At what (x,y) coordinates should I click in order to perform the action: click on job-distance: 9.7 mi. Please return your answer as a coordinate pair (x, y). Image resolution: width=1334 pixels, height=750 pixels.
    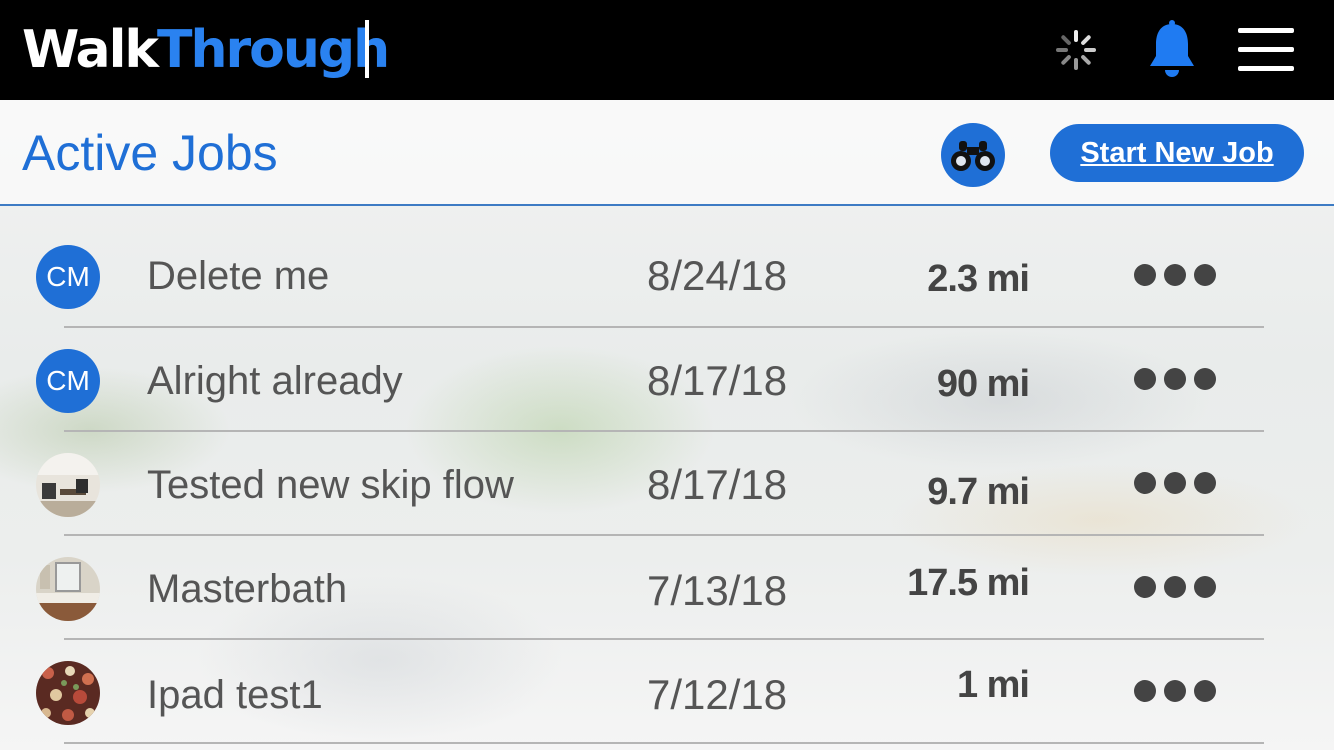
    Looking at the image, I should click on (978, 492).